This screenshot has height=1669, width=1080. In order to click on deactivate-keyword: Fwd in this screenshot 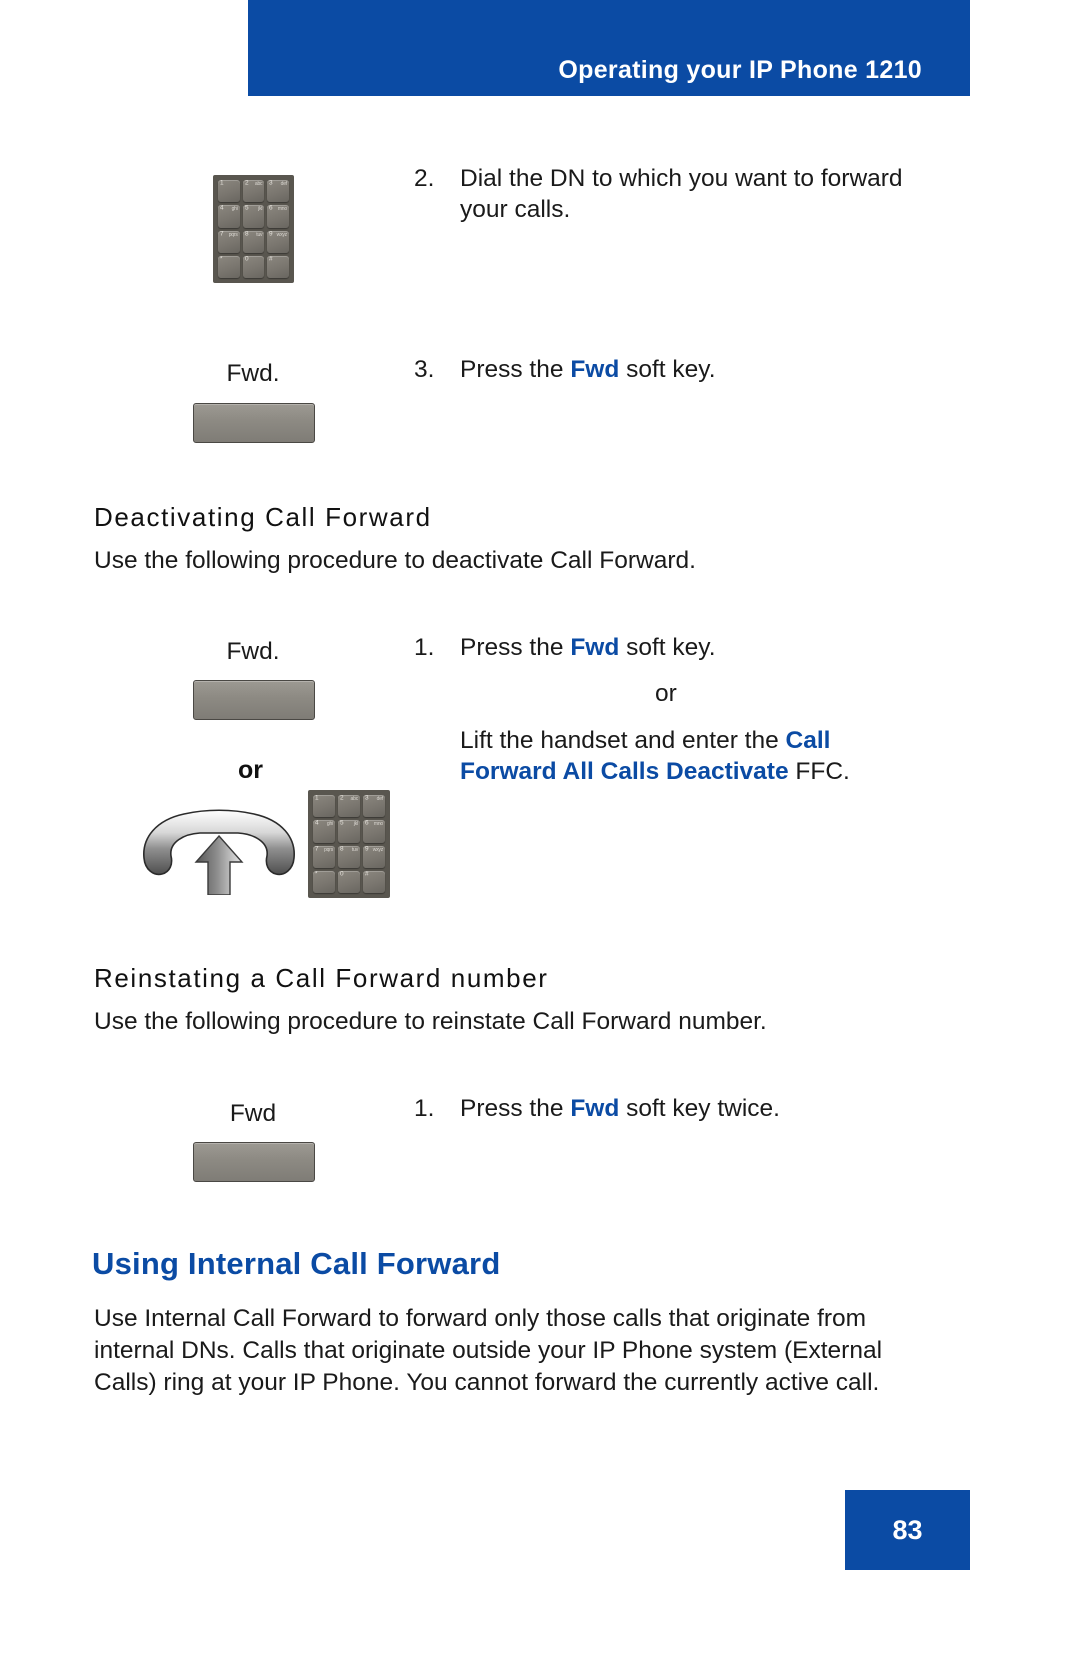, I will do `click(595, 647)`.